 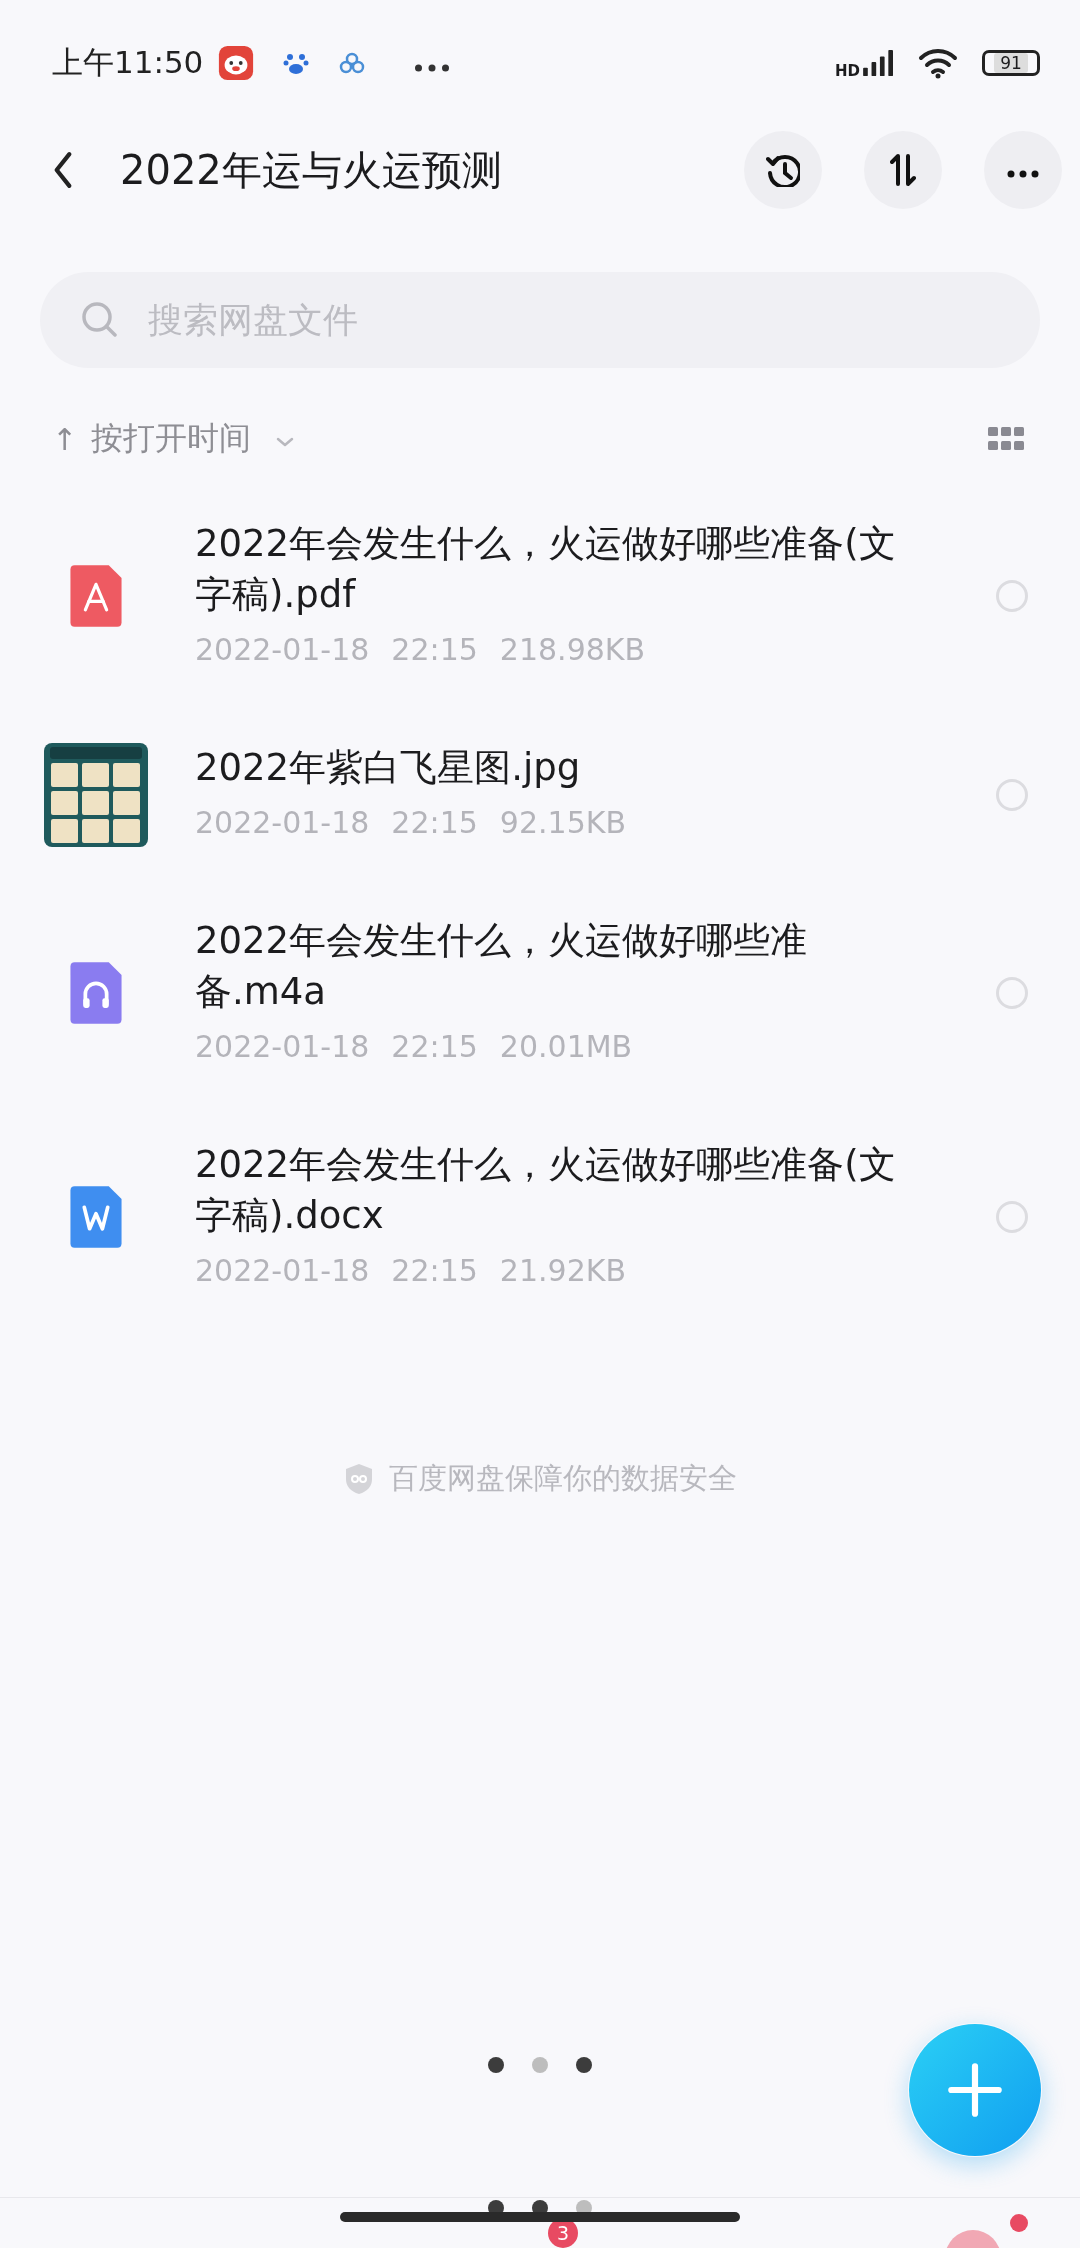 What do you see at coordinates (1011, 63) in the screenshot?
I see `battery-indicator: 91` at bounding box center [1011, 63].